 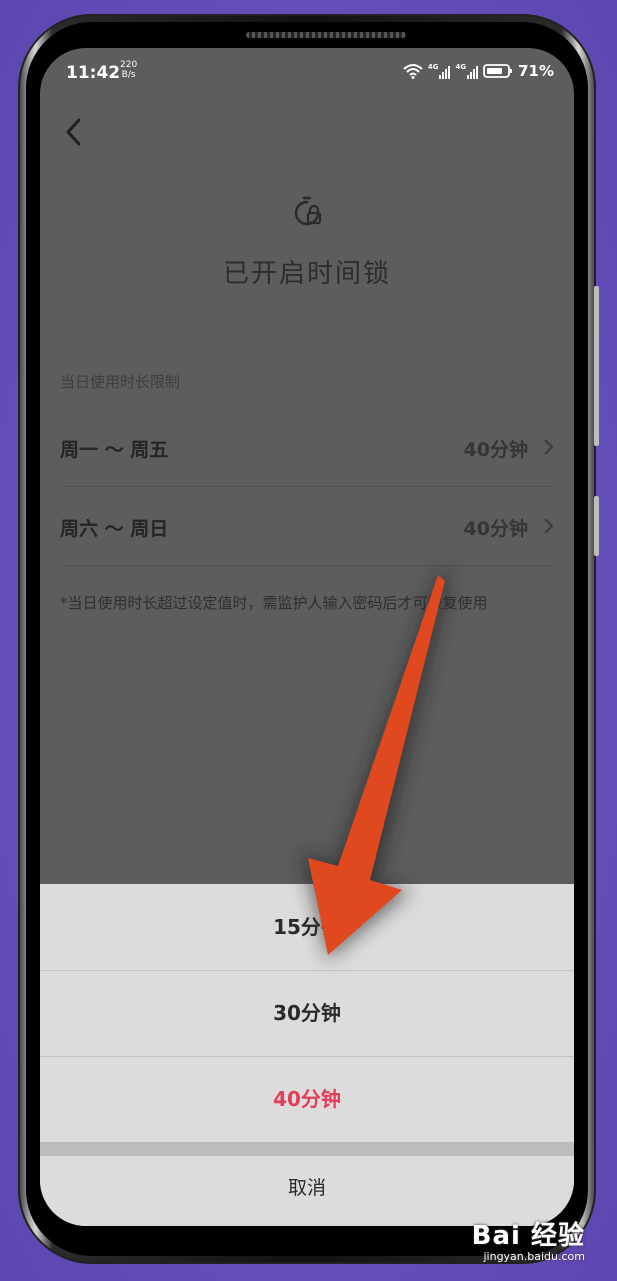 What do you see at coordinates (307, 527) in the screenshot?
I see `weekend-limit-row: 周六 ～ 周日 40分钟` at bounding box center [307, 527].